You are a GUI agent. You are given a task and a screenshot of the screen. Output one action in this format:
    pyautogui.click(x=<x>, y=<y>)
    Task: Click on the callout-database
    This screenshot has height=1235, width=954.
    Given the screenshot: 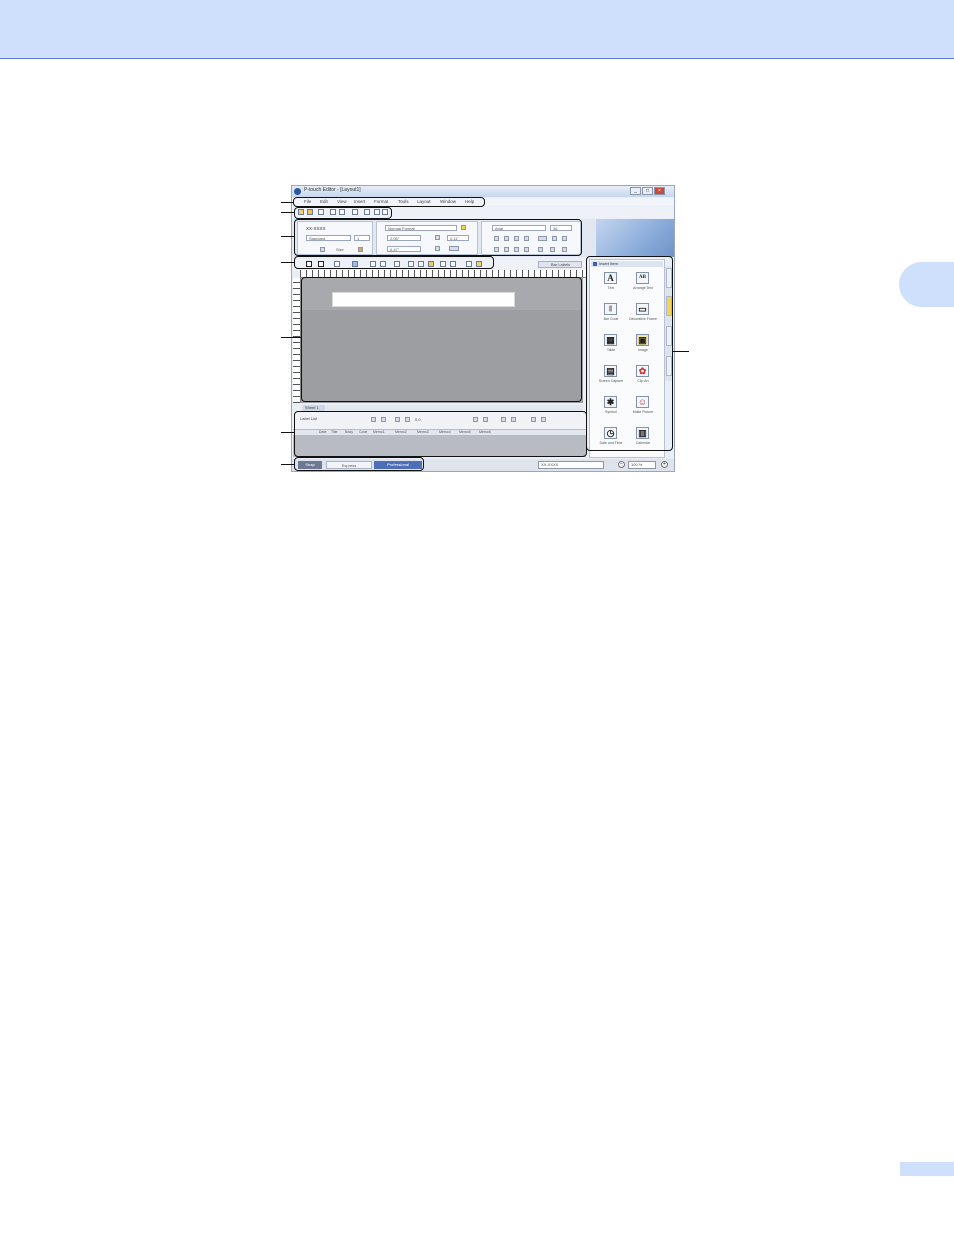 What is the action you would take?
    pyautogui.click(x=440, y=434)
    